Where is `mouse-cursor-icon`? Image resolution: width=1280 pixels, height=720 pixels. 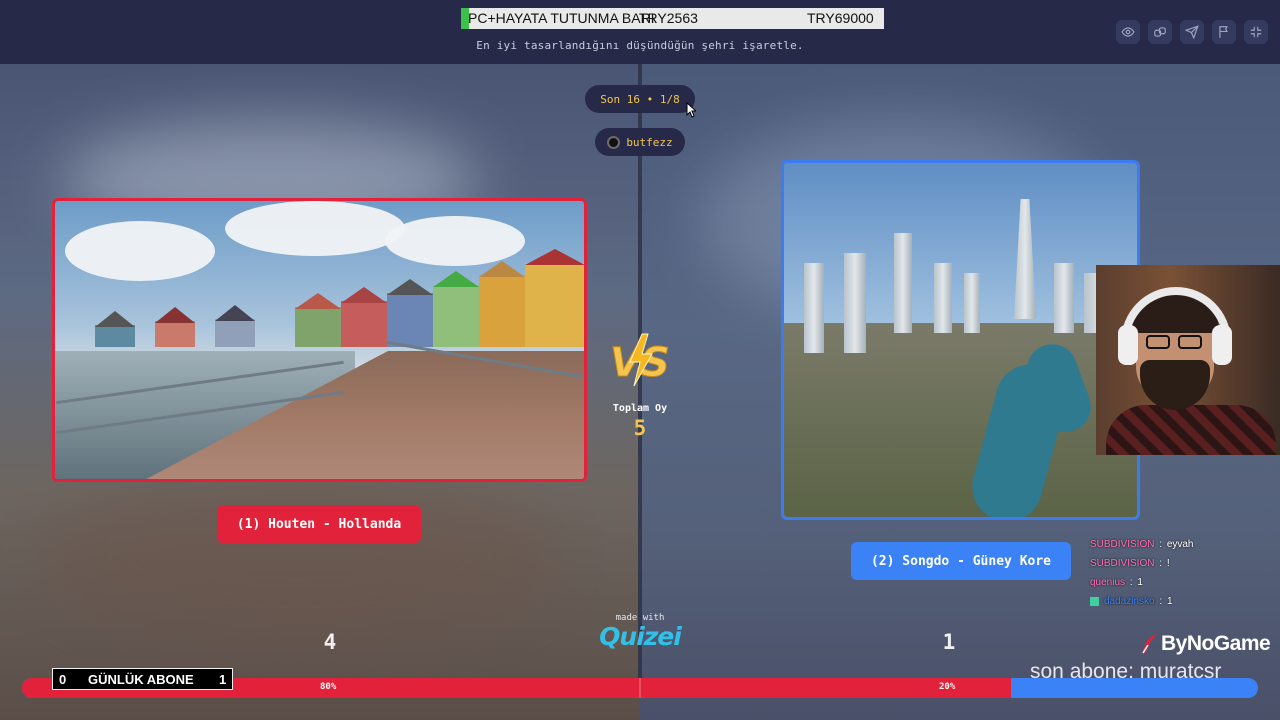
mouse-cursor-icon is located at coordinates (691, 110).